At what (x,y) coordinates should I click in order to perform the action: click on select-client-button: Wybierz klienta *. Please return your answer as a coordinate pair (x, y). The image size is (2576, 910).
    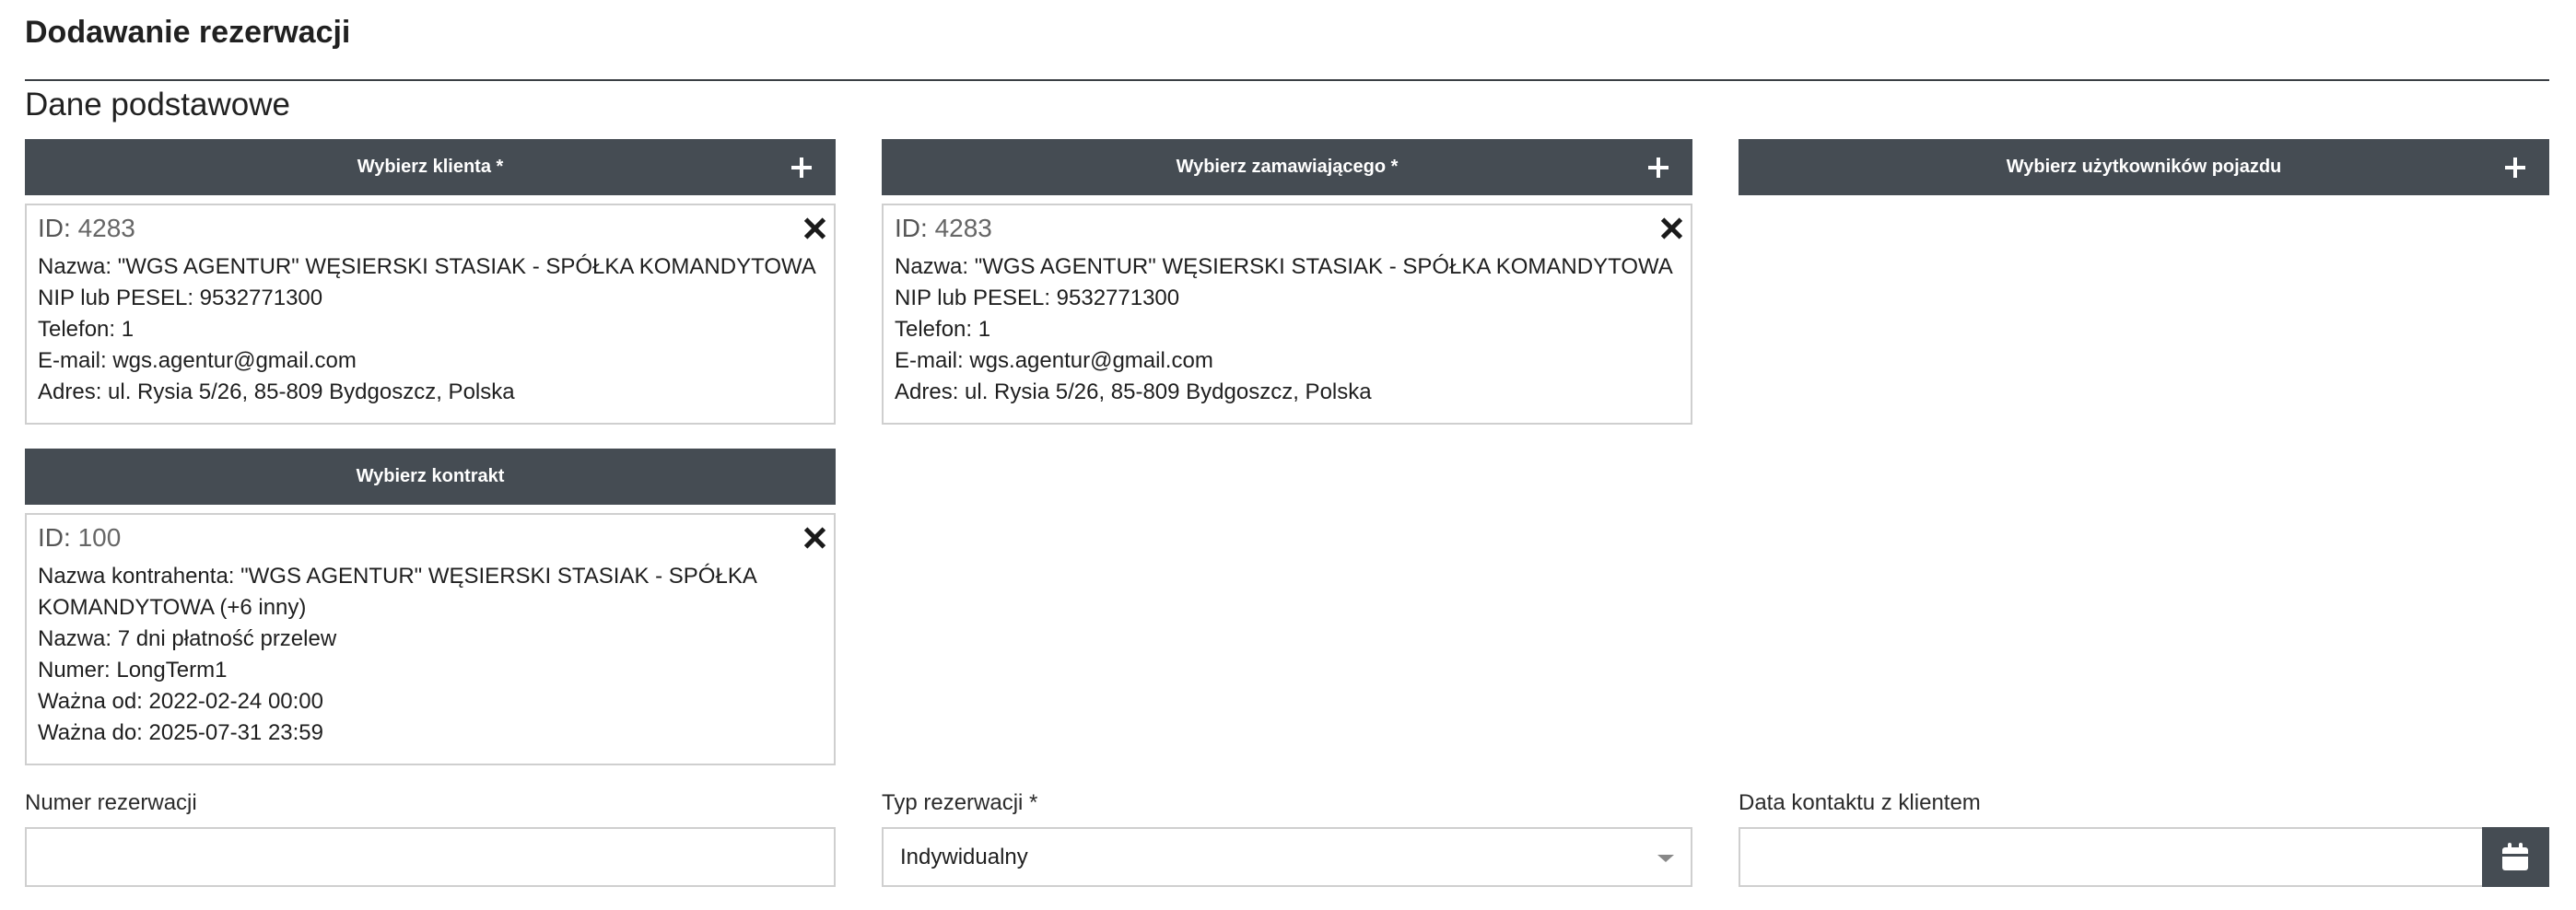
    Looking at the image, I should click on (430, 167).